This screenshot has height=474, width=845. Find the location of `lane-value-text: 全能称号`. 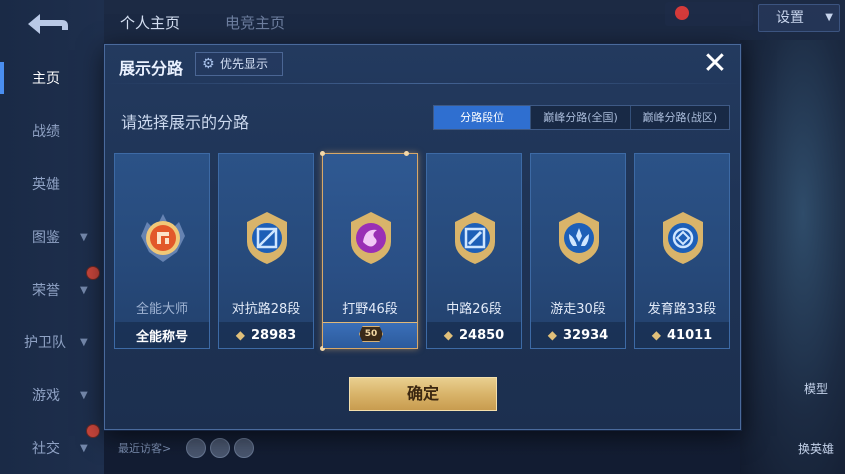

lane-value-text: 全能称号 is located at coordinates (161, 337).